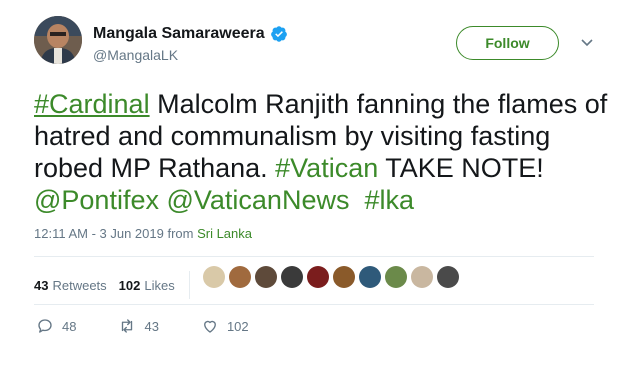  What do you see at coordinates (56, 326) in the screenshot?
I see `reply-button: 48` at bounding box center [56, 326].